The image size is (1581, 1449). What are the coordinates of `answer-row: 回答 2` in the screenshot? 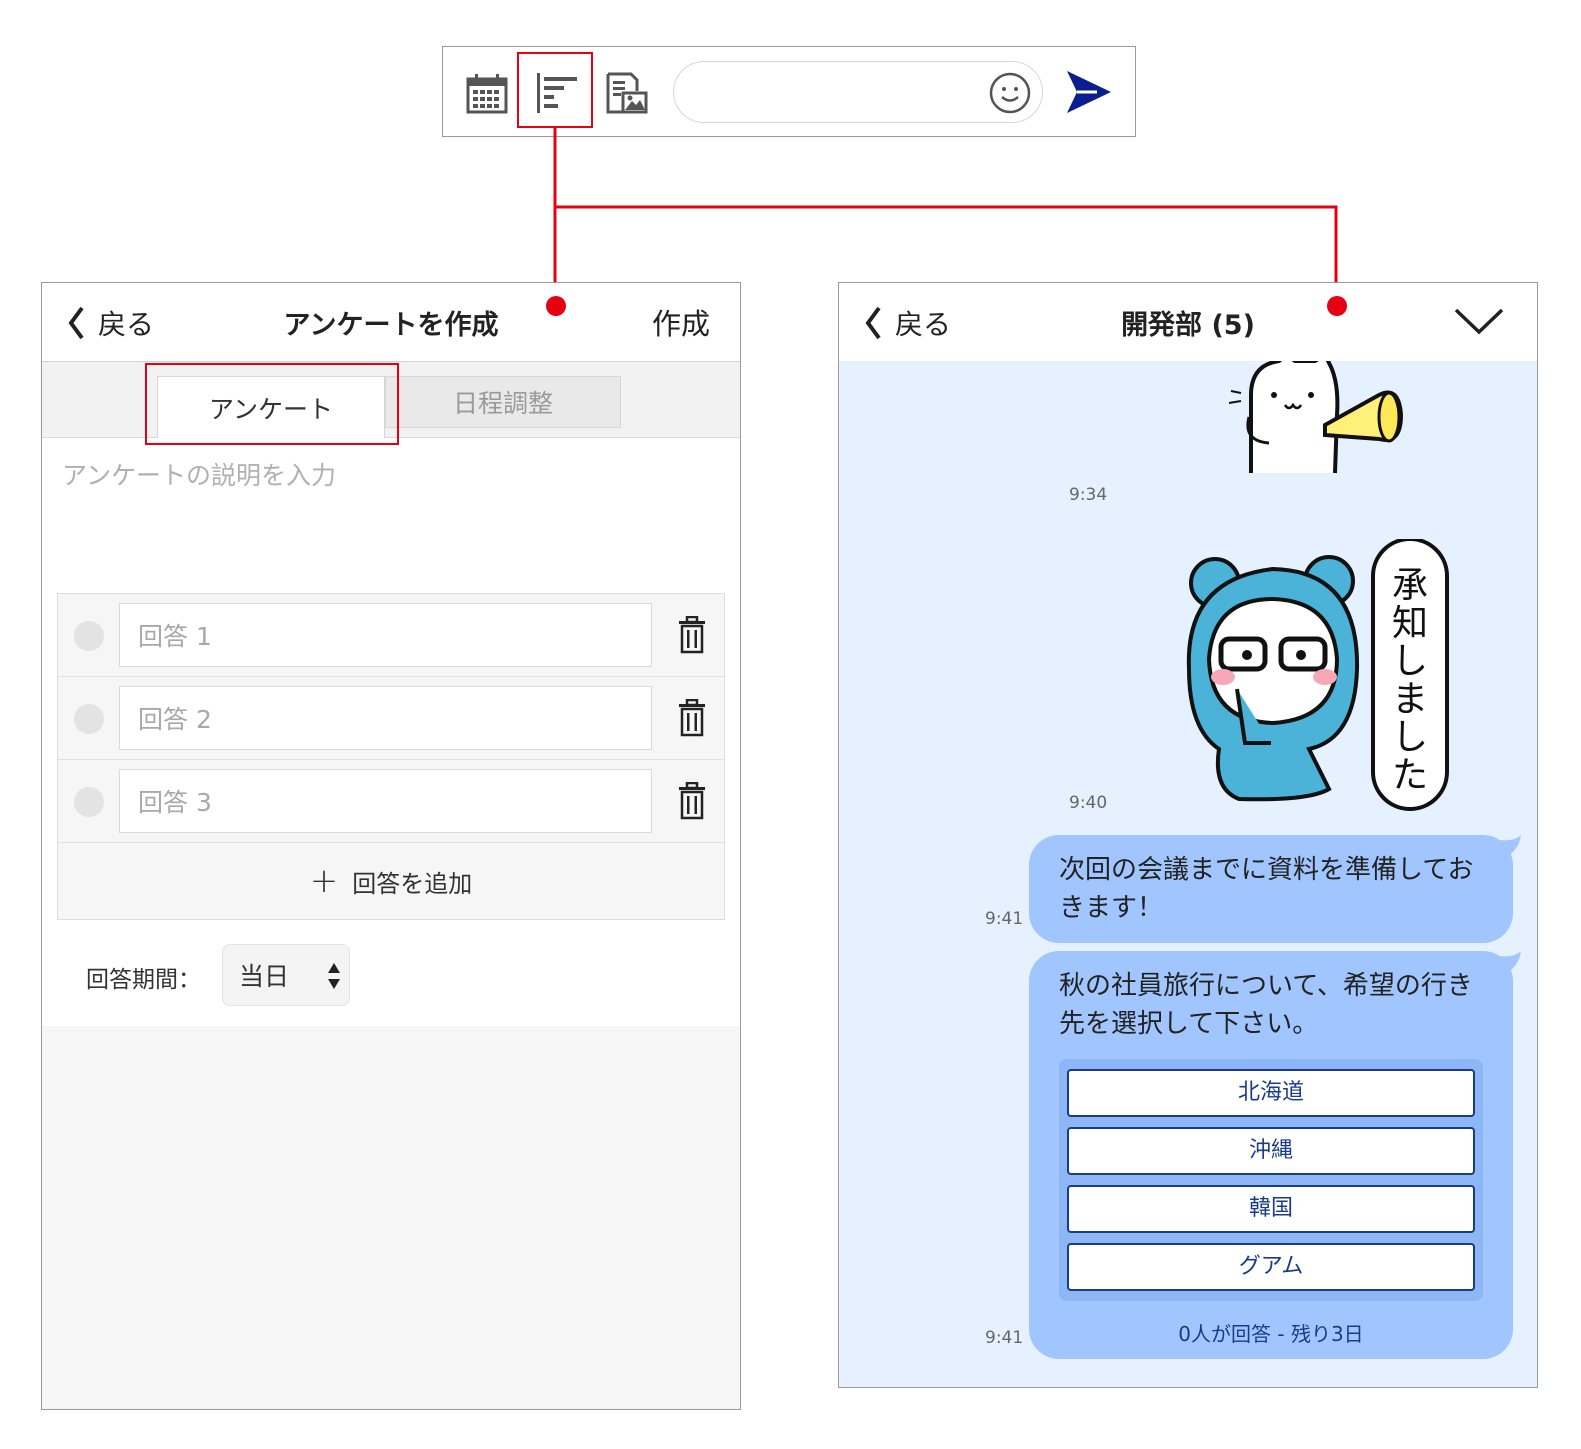 It's located at (391, 718).